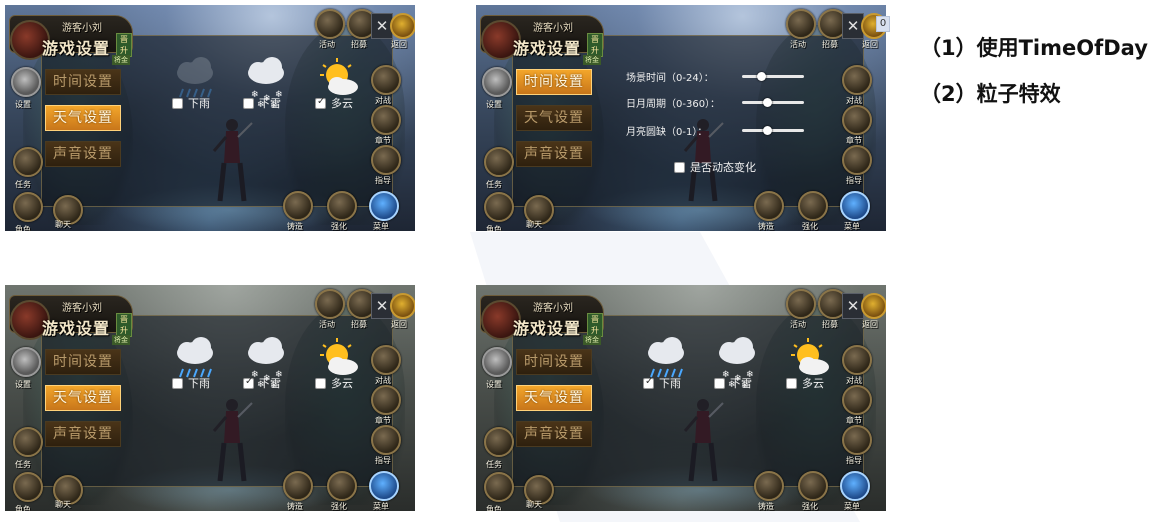  I want to click on weather-option-label: 下雪, so click(270, 103).